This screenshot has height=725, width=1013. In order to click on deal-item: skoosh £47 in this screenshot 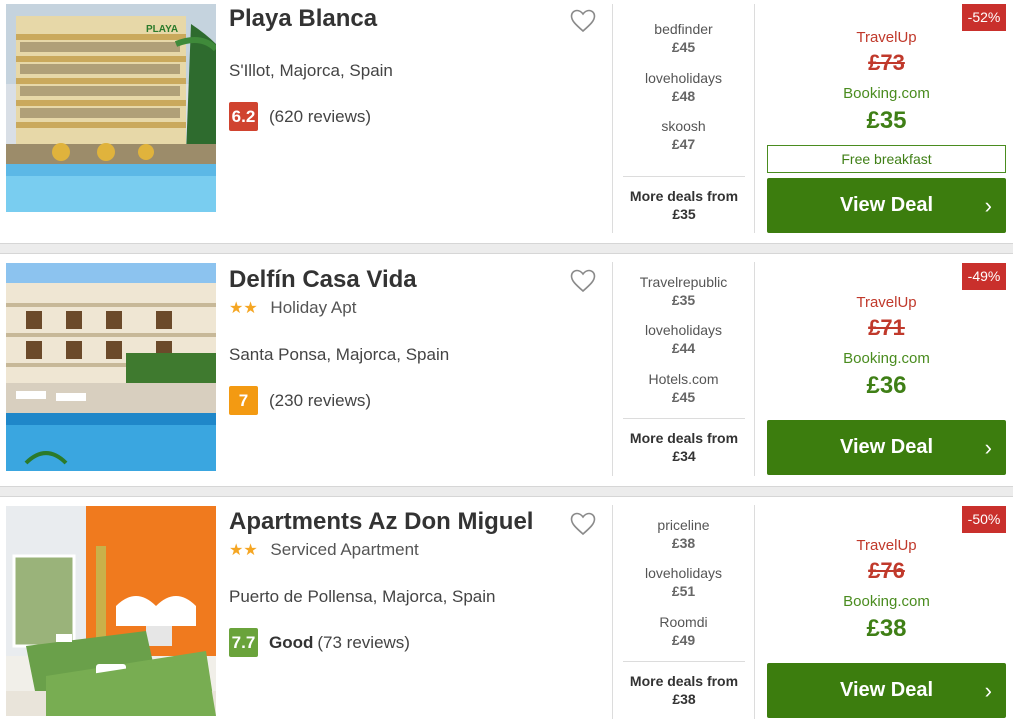, I will do `click(683, 135)`.